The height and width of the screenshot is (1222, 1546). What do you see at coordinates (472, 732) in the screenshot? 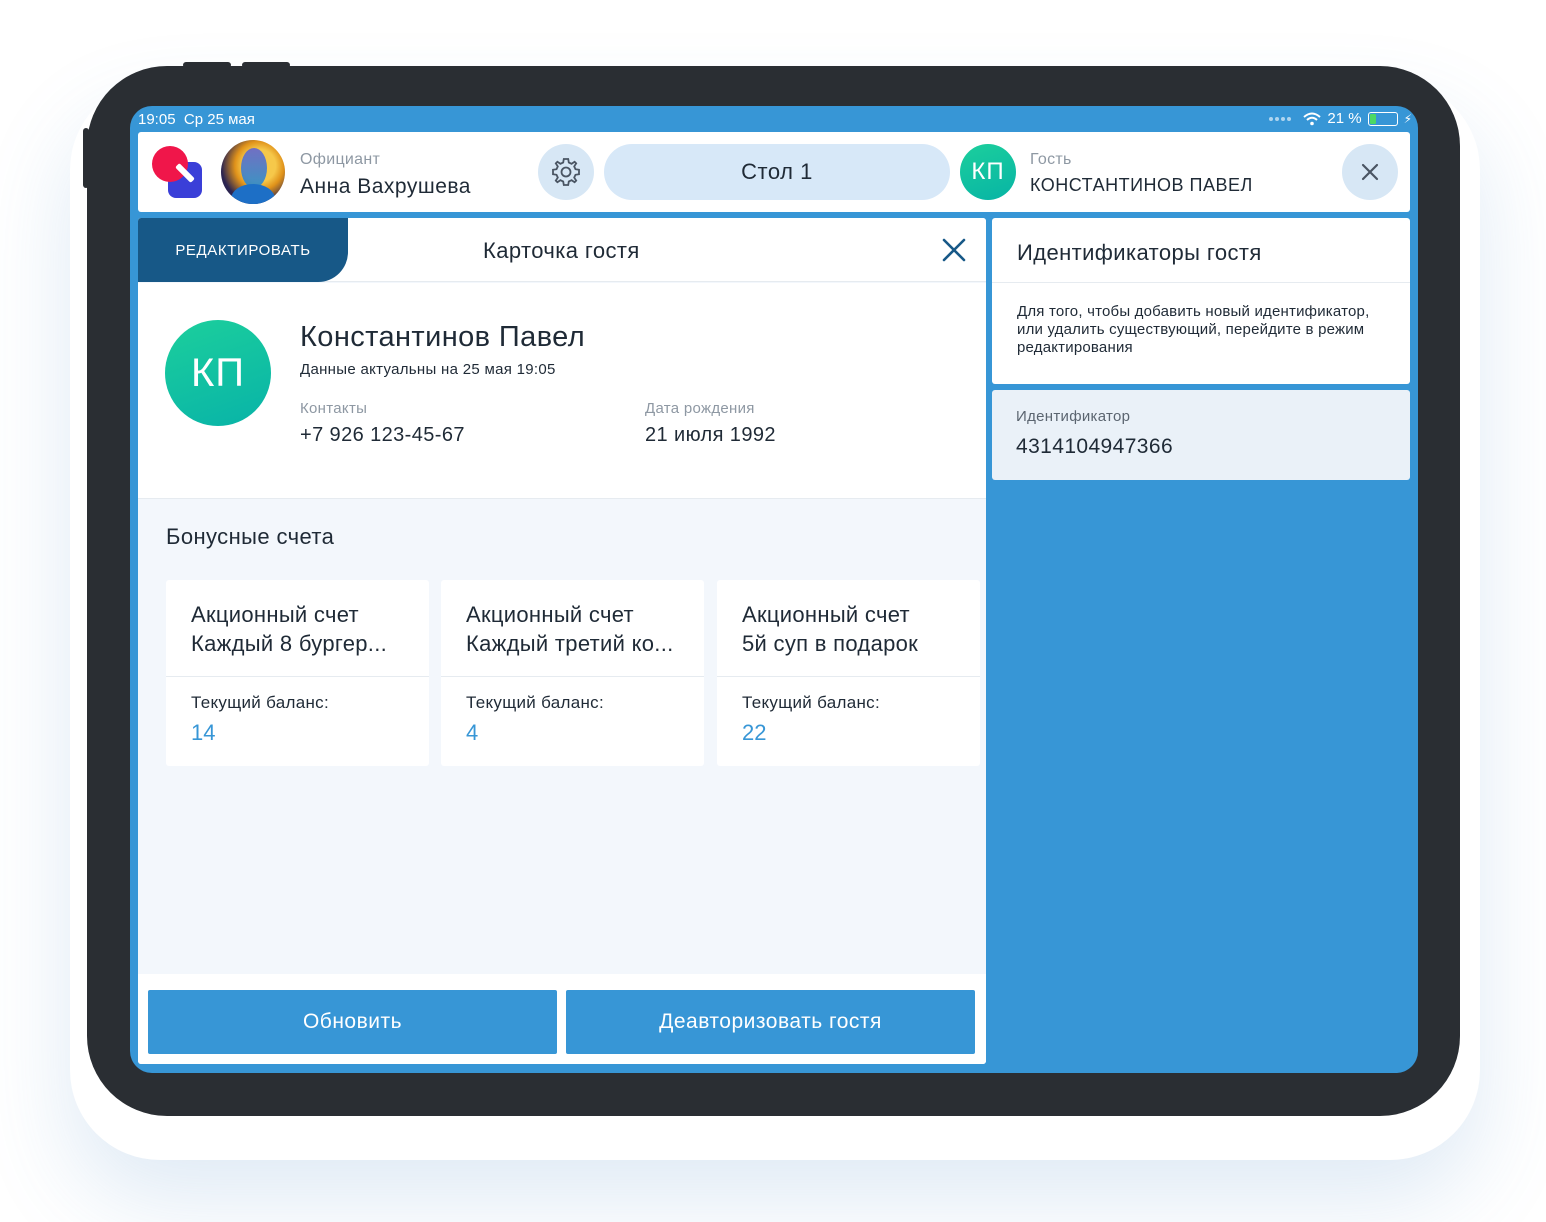
I see `balance-value: 4` at bounding box center [472, 732].